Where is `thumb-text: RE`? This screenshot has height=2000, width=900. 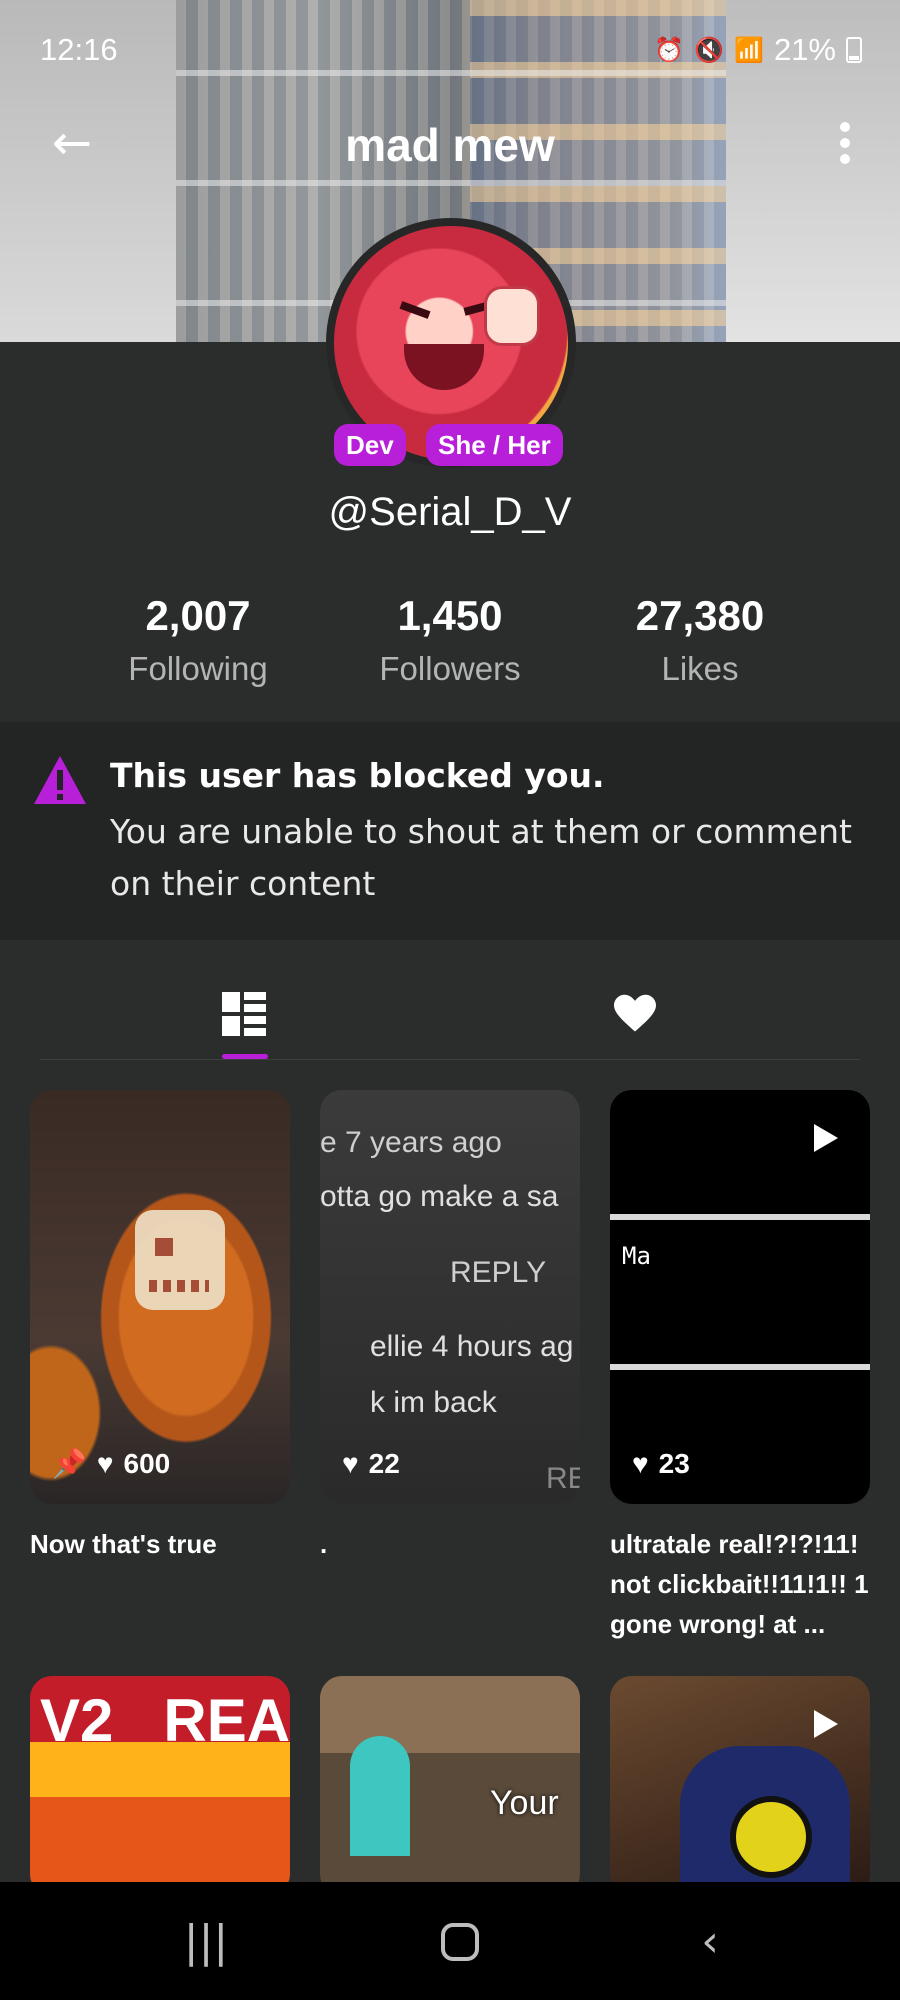 thumb-text: RE is located at coordinates (563, 1478).